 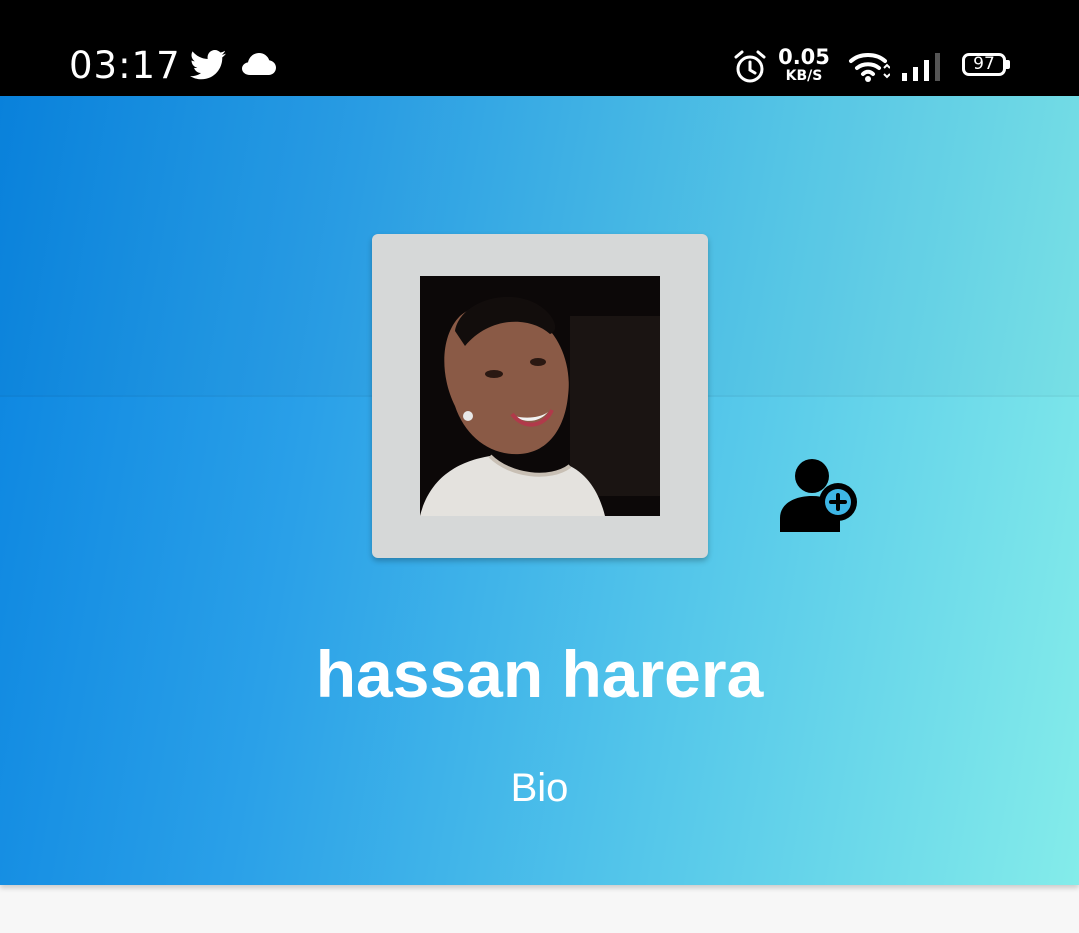 I want to click on battery-tip, so click(x=1008, y=64).